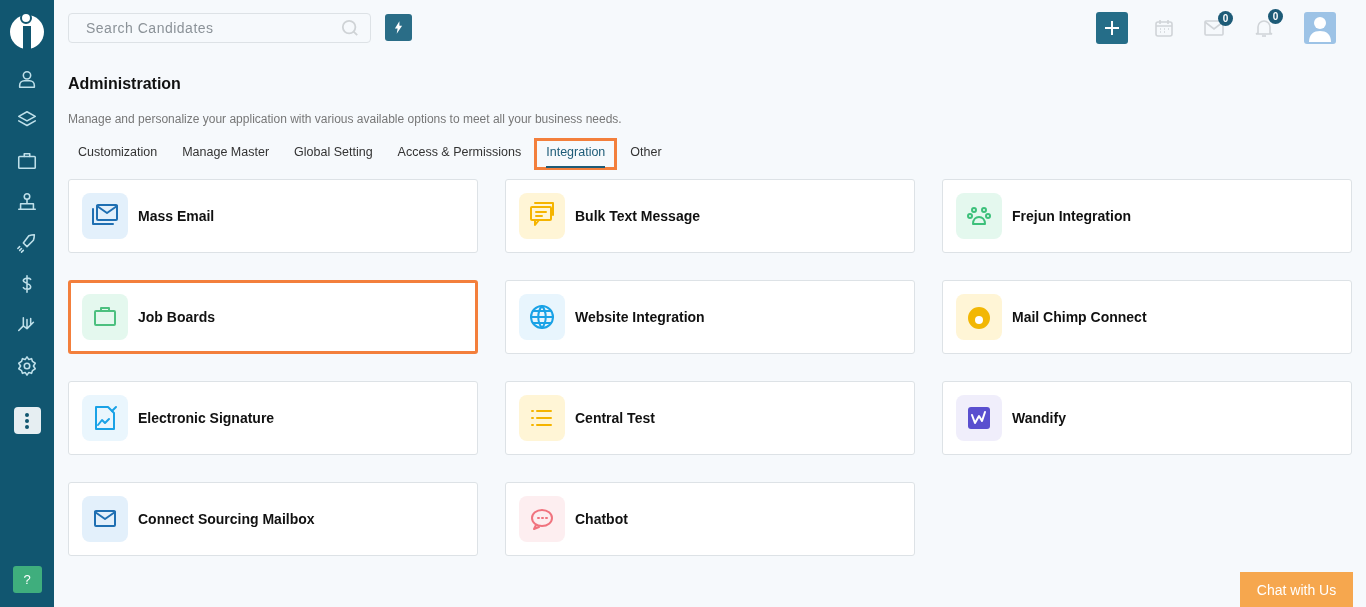 The height and width of the screenshot is (607, 1366). I want to click on integration-card: Website Integration, so click(710, 317).